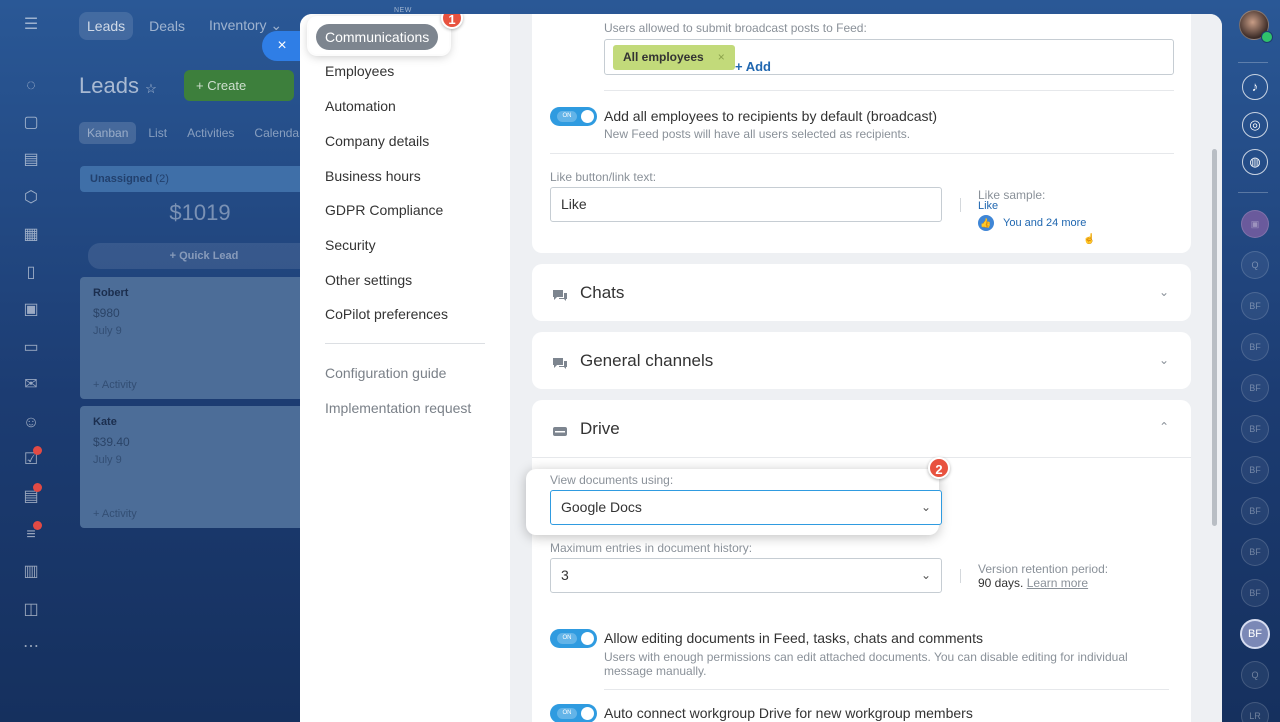 Image resolution: width=1280 pixels, height=722 pixels. I want to click on more-icon: ⋯, so click(31, 647).